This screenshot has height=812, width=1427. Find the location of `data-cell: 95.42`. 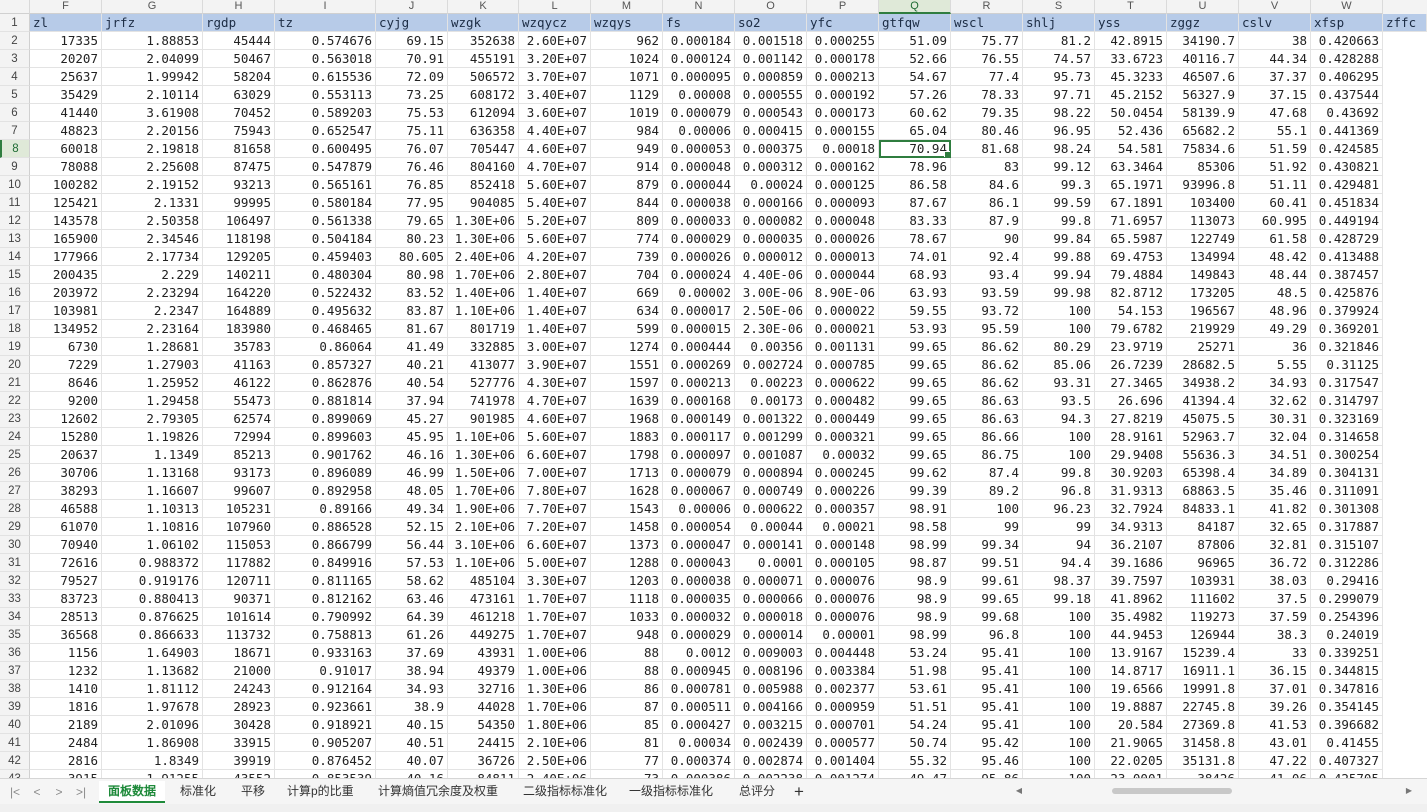

data-cell: 95.42 is located at coordinates (987, 743).